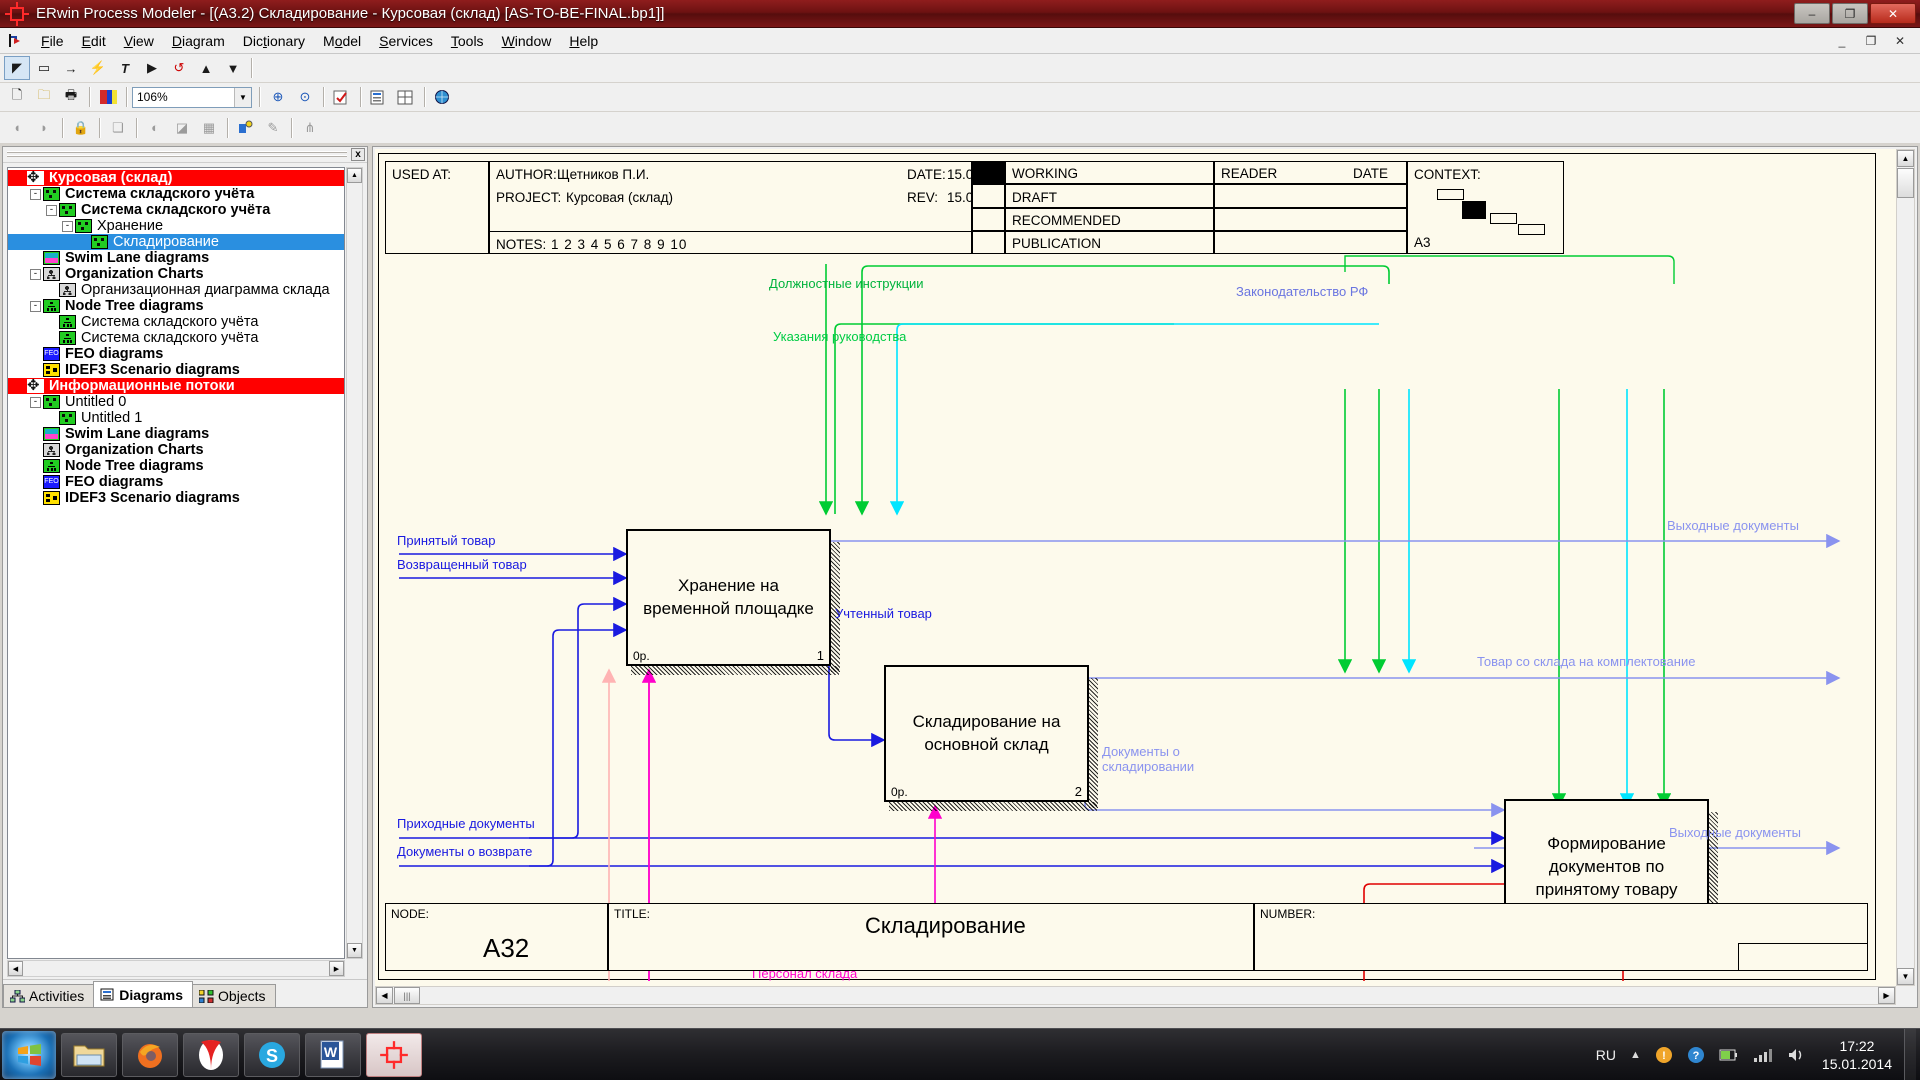  Describe the element at coordinates (71, 97) in the screenshot. I see `print-icon: 🖶` at that location.